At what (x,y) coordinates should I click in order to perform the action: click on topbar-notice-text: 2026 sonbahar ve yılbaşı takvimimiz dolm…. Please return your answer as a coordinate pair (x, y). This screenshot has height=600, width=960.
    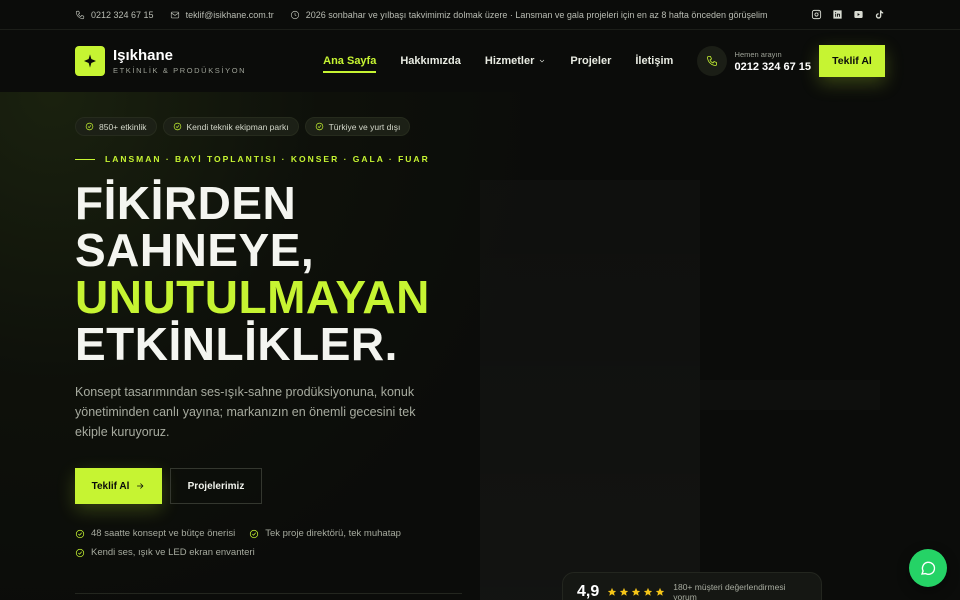
    Looking at the image, I should click on (536, 14).